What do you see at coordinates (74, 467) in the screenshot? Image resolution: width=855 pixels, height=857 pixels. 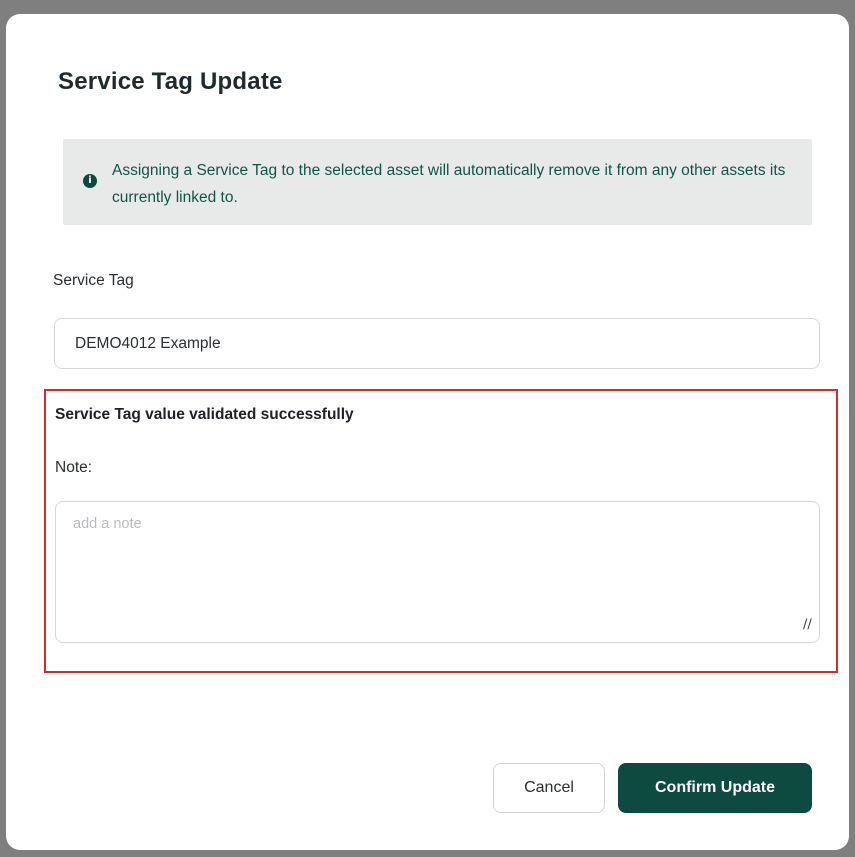 I see `note-label: Note:` at bounding box center [74, 467].